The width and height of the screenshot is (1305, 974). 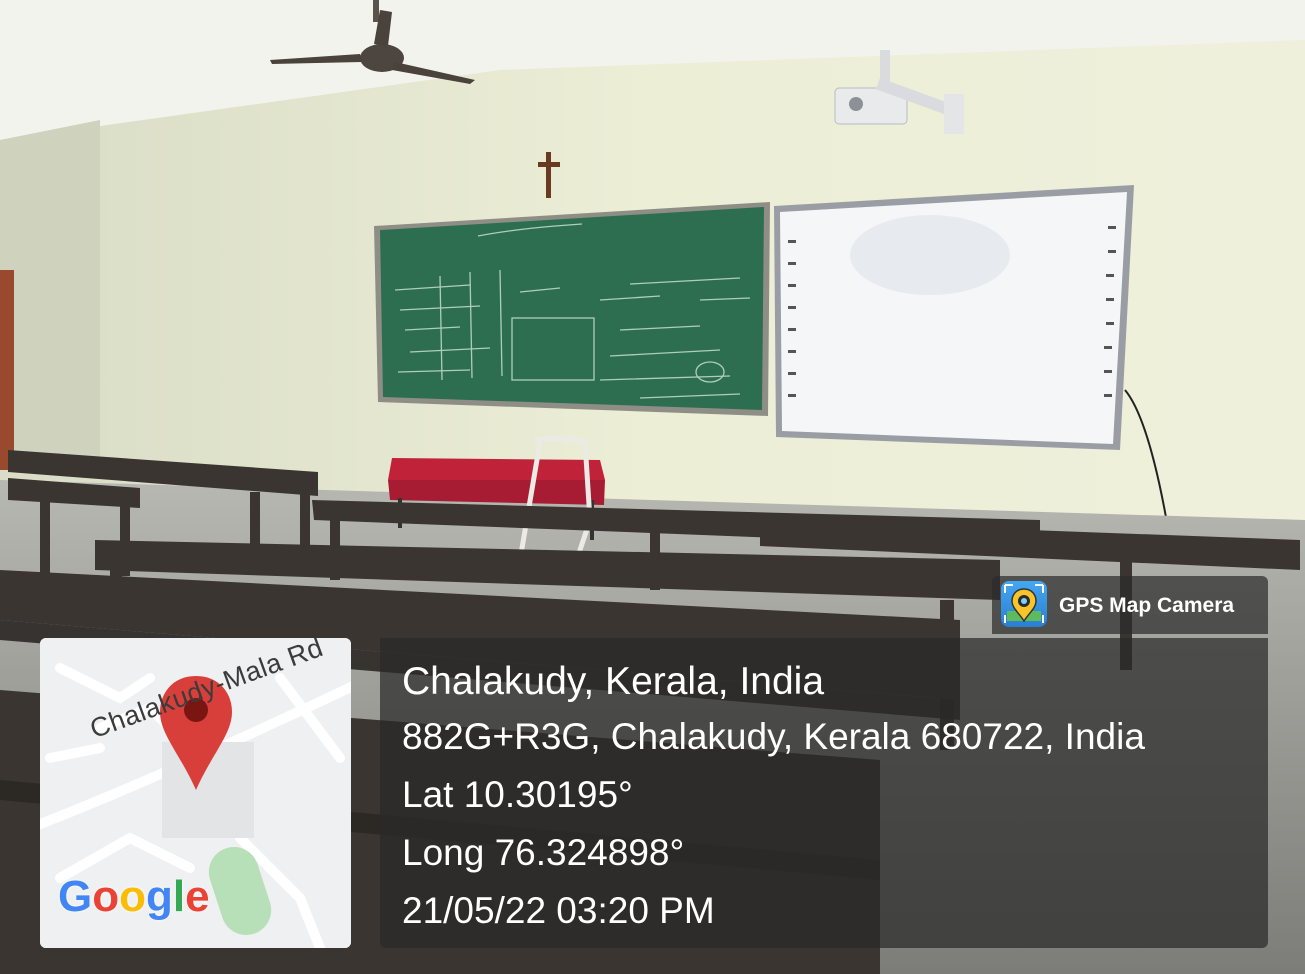 What do you see at coordinates (572, 309) in the screenshot?
I see `chalkboard` at bounding box center [572, 309].